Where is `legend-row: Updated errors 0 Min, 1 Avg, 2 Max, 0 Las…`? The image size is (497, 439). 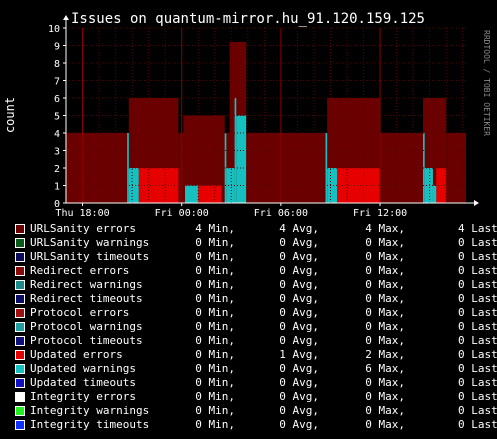 legend-row: Updated errors 0 Min, 1 Avg, 2 Max, 0 Las… is located at coordinates (248, 355).